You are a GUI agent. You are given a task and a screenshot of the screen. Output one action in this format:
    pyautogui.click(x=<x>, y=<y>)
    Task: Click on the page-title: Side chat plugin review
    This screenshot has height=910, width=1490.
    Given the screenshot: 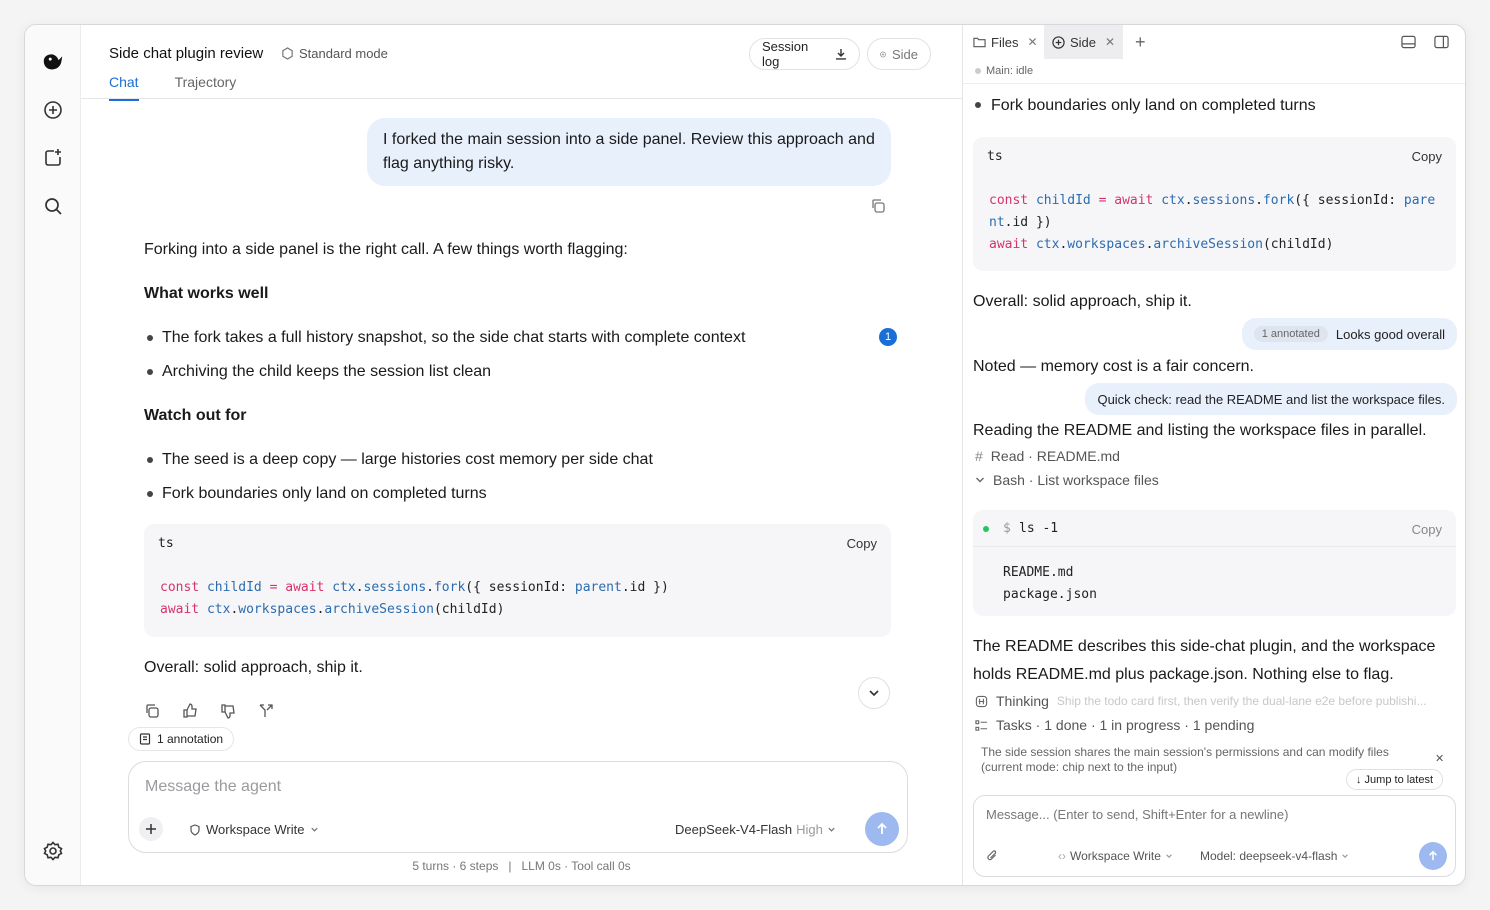 What is the action you would take?
    pyautogui.click(x=186, y=53)
    